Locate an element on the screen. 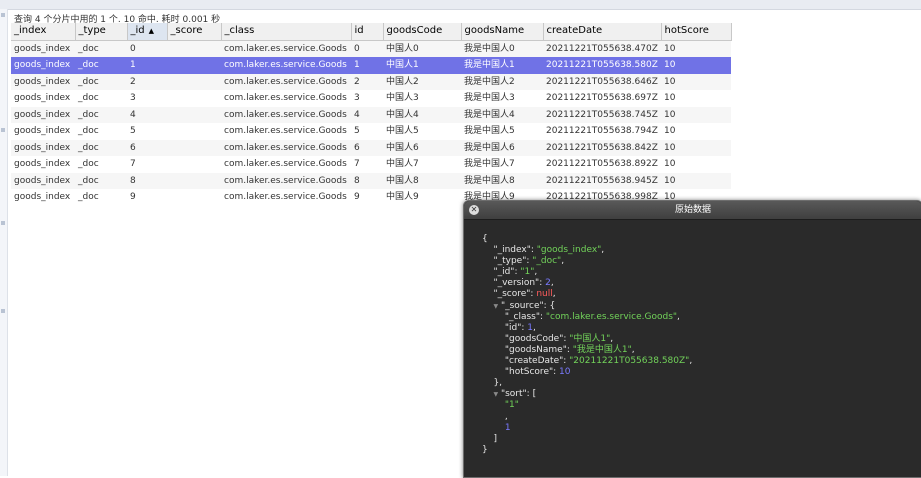  cell-goodsCode: 中国人2 is located at coordinates (422, 81).